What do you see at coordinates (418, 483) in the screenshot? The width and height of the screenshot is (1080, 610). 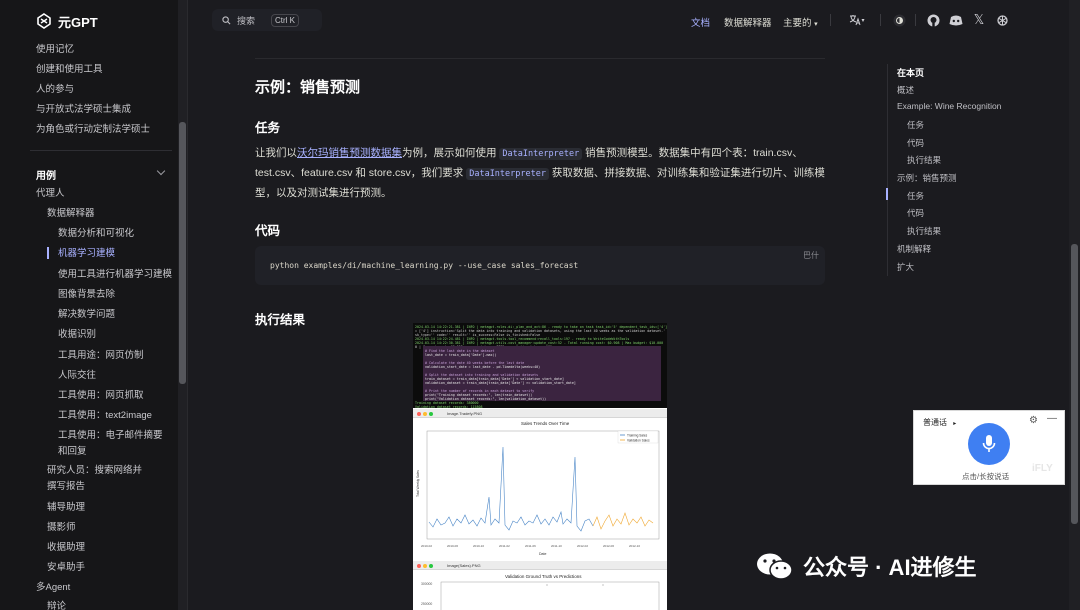 I see `y-axis-label: Total Weekly Sales` at bounding box center [418, 483].